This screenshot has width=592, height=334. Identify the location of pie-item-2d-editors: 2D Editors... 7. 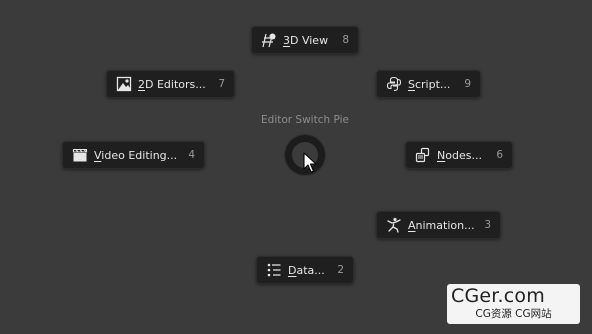
(170, 84).